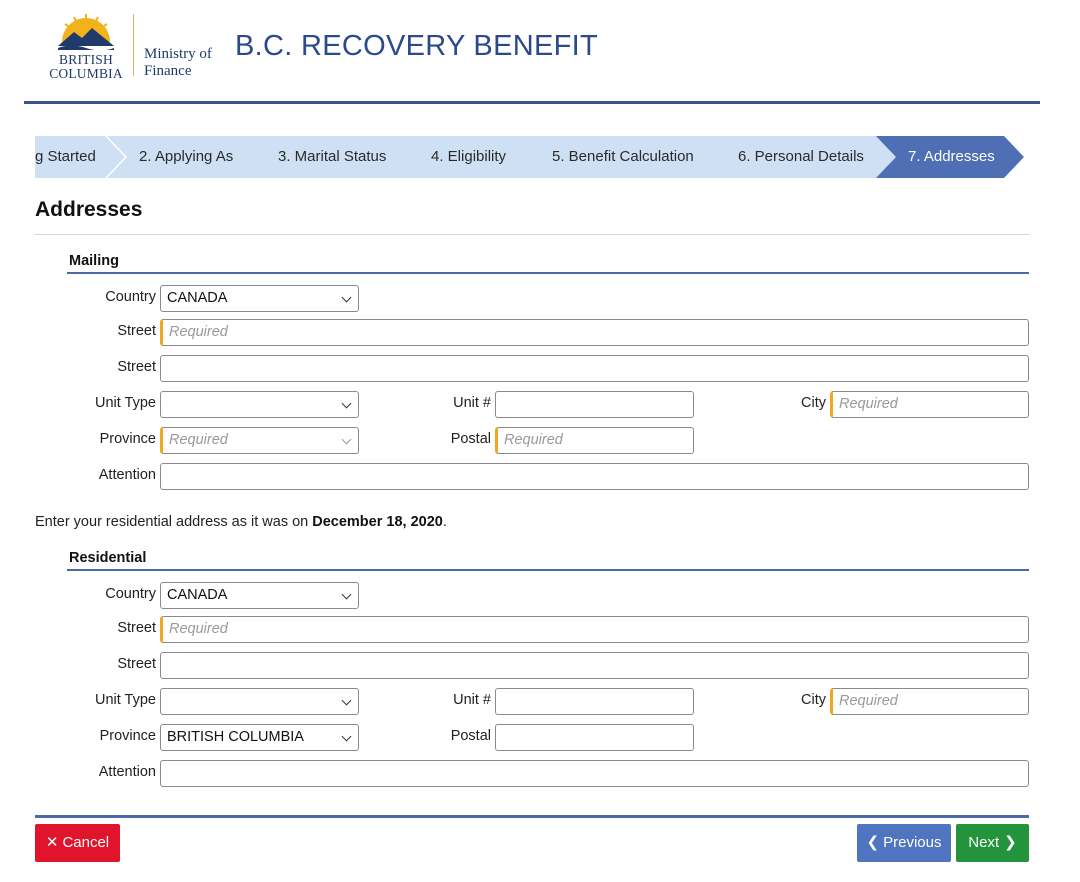 This screenshot has width=1080, height=882. I want to click on page-title: Addresses, so click(89, 209).